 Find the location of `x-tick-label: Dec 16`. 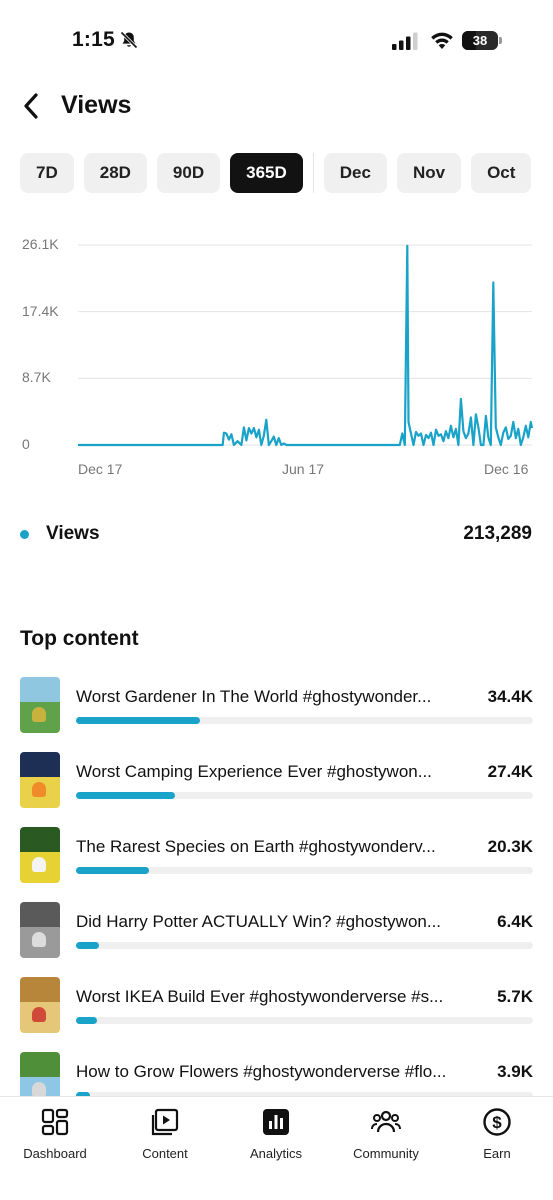

x-tick-label: Dec 16 is located at coordinates (506, 469).